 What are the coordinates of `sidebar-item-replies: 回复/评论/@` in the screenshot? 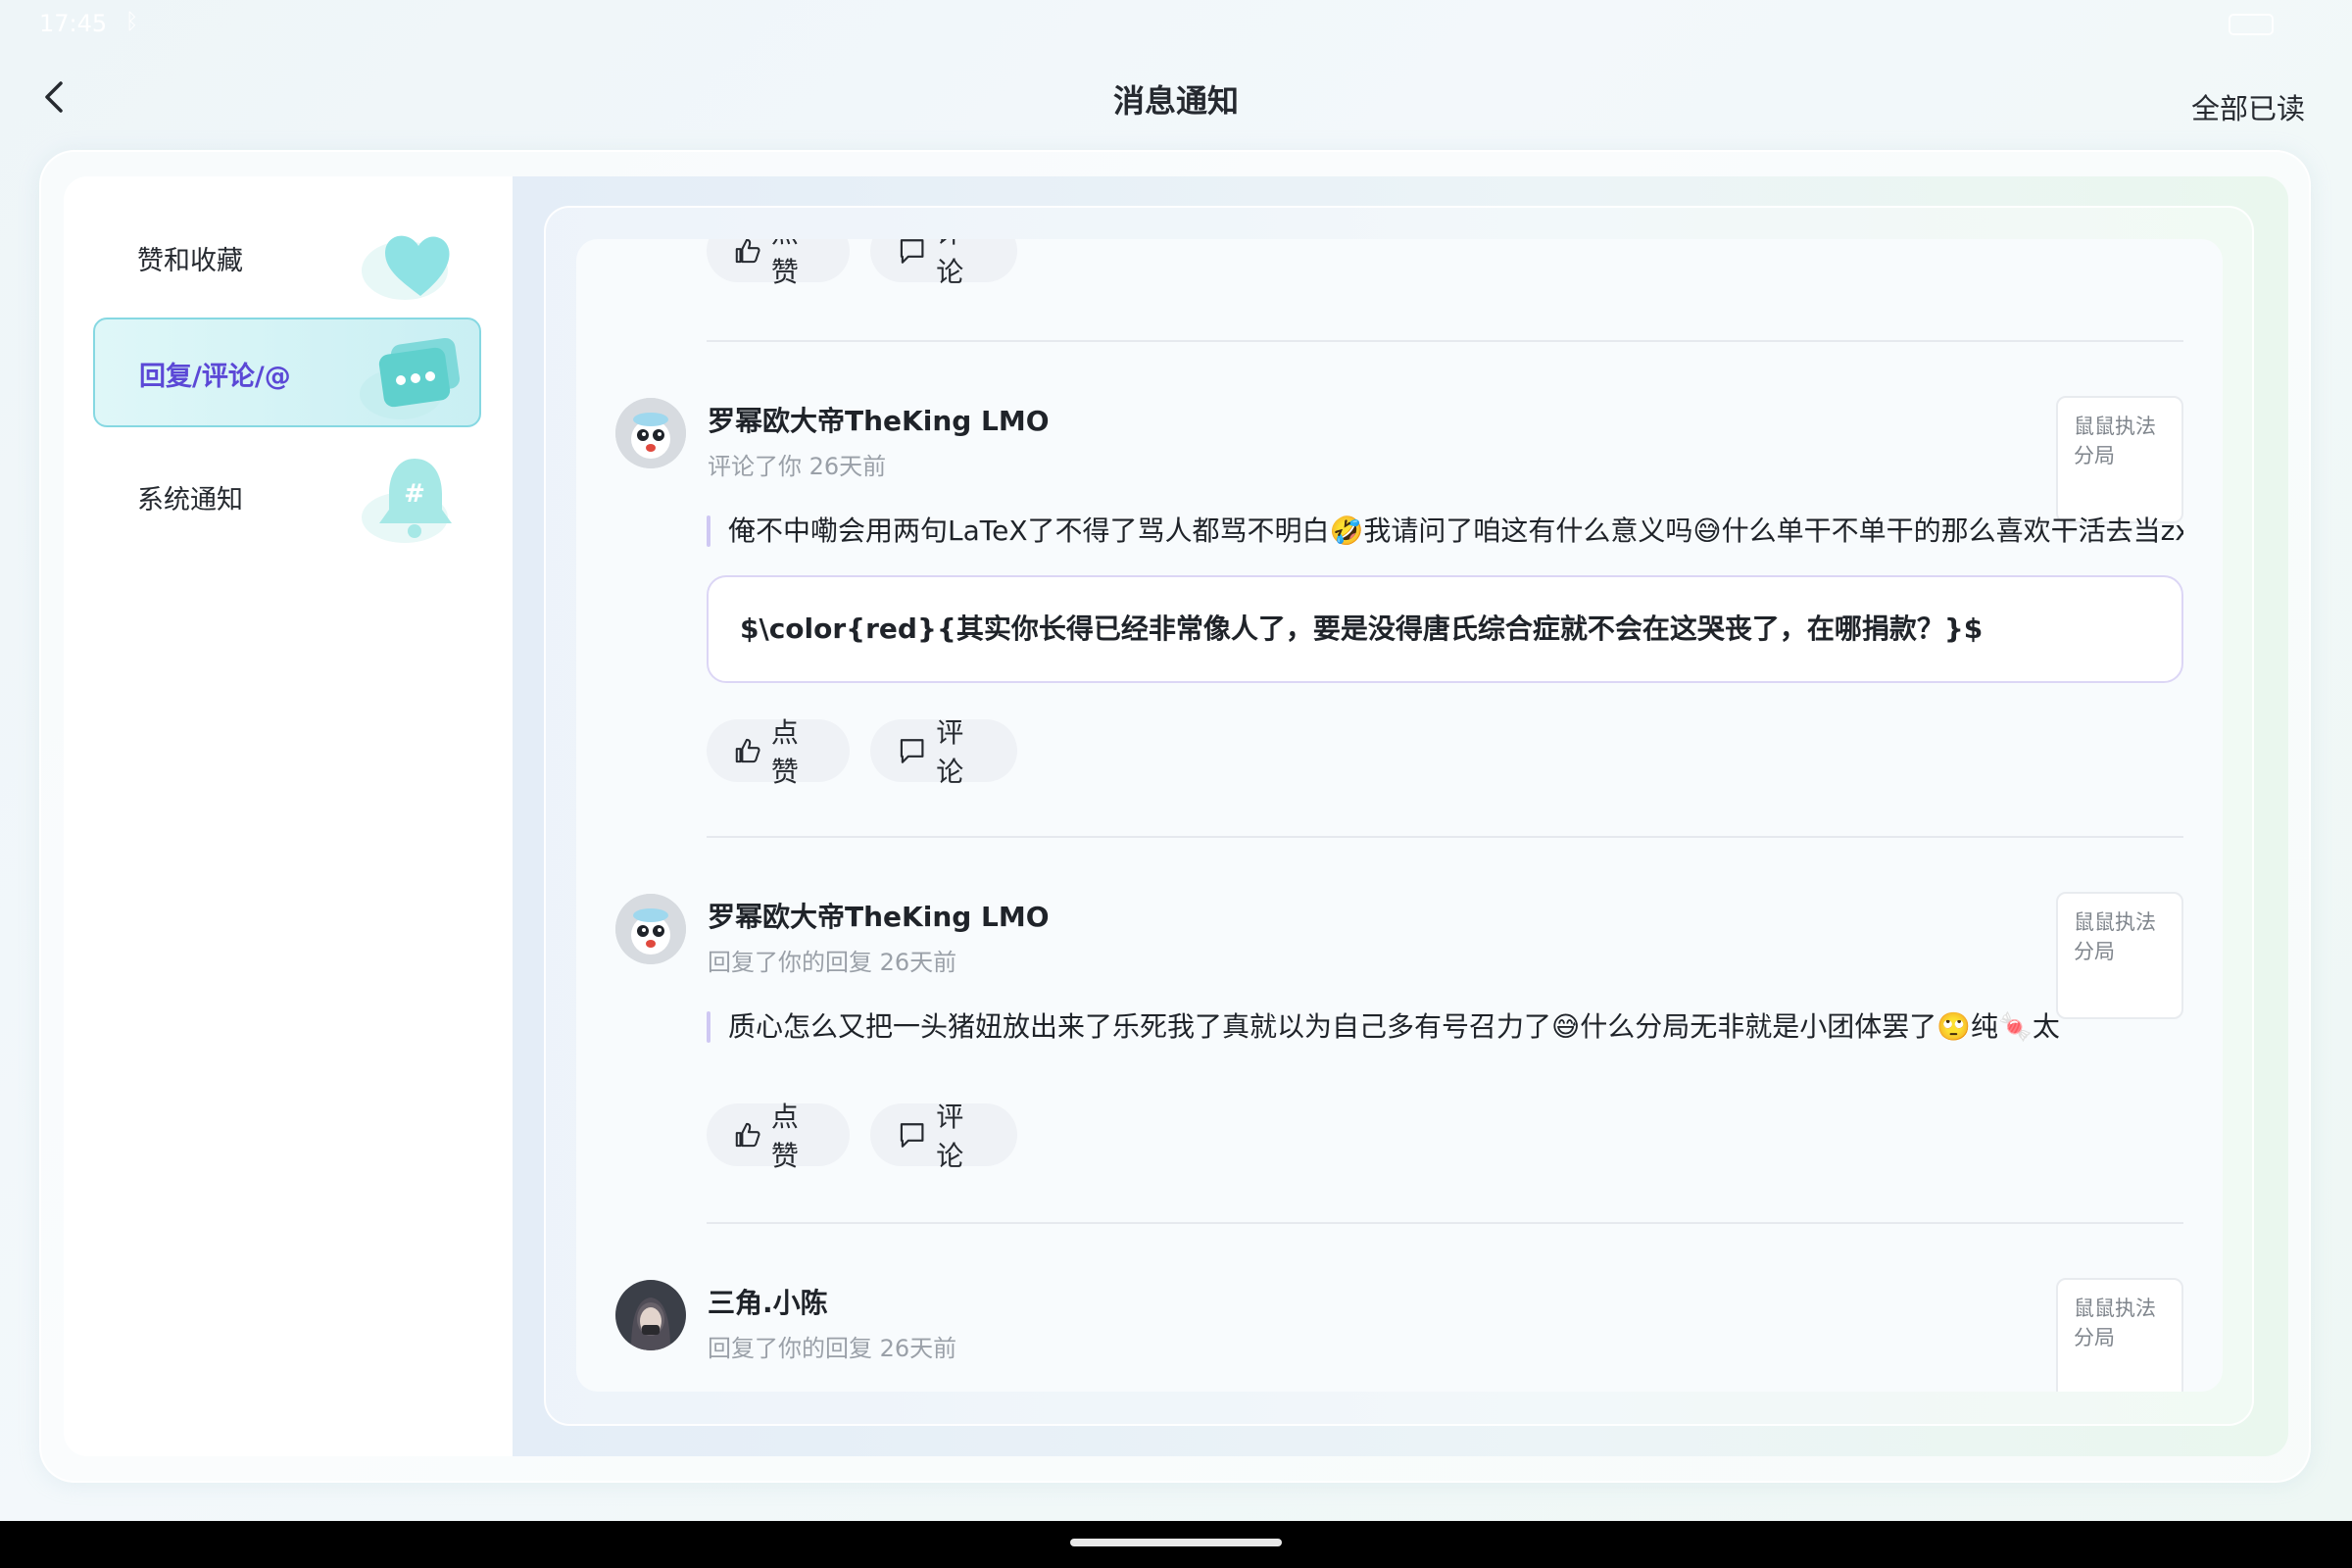 It's located at (287, 372).